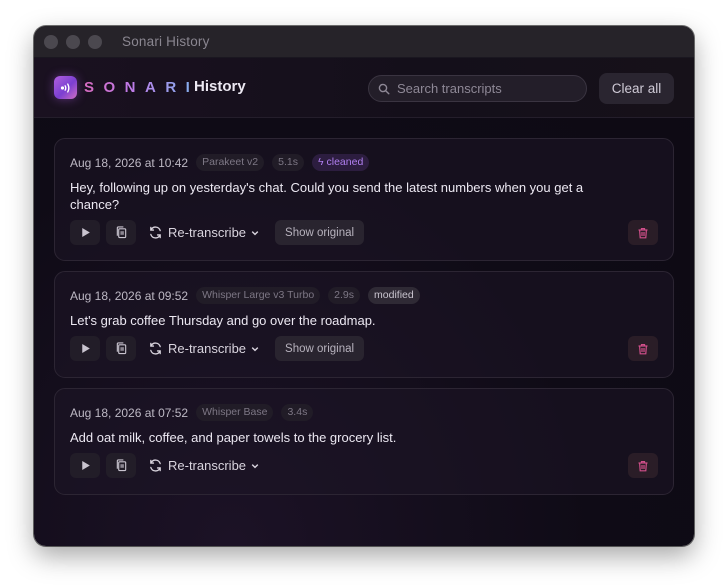 This screenshot has height=588, width=728. I want to click on cleaned-badge-label: cleaned, so click(345, 162).